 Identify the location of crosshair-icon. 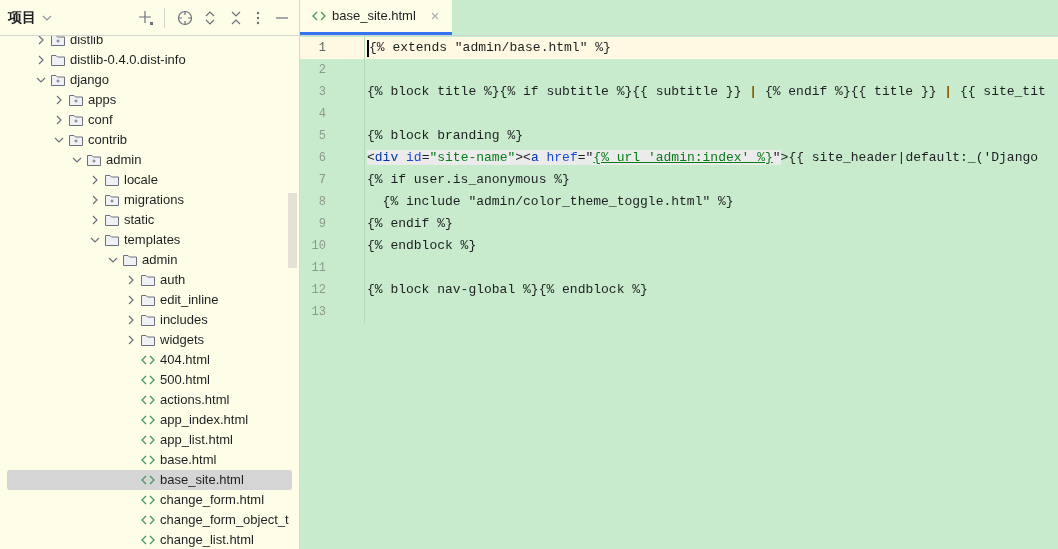
(185, 17).